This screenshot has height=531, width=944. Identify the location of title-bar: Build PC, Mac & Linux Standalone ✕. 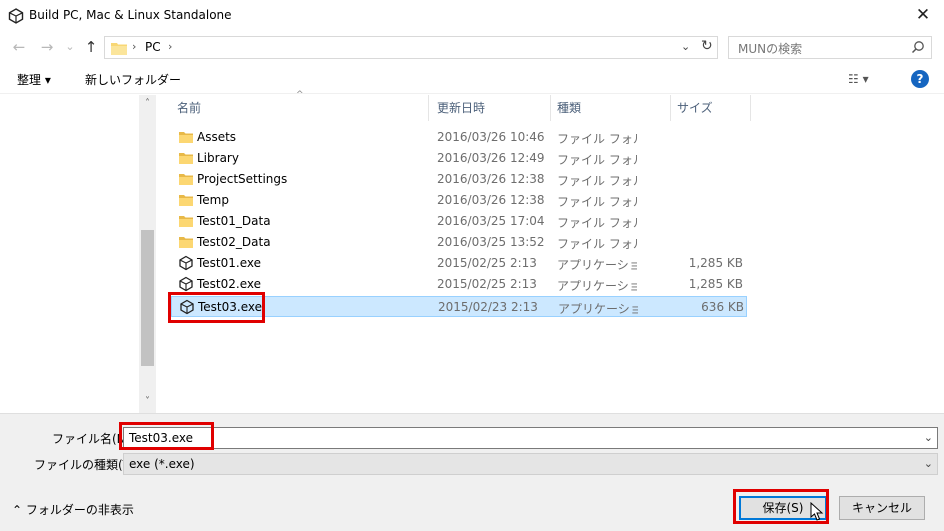
(472, 16).